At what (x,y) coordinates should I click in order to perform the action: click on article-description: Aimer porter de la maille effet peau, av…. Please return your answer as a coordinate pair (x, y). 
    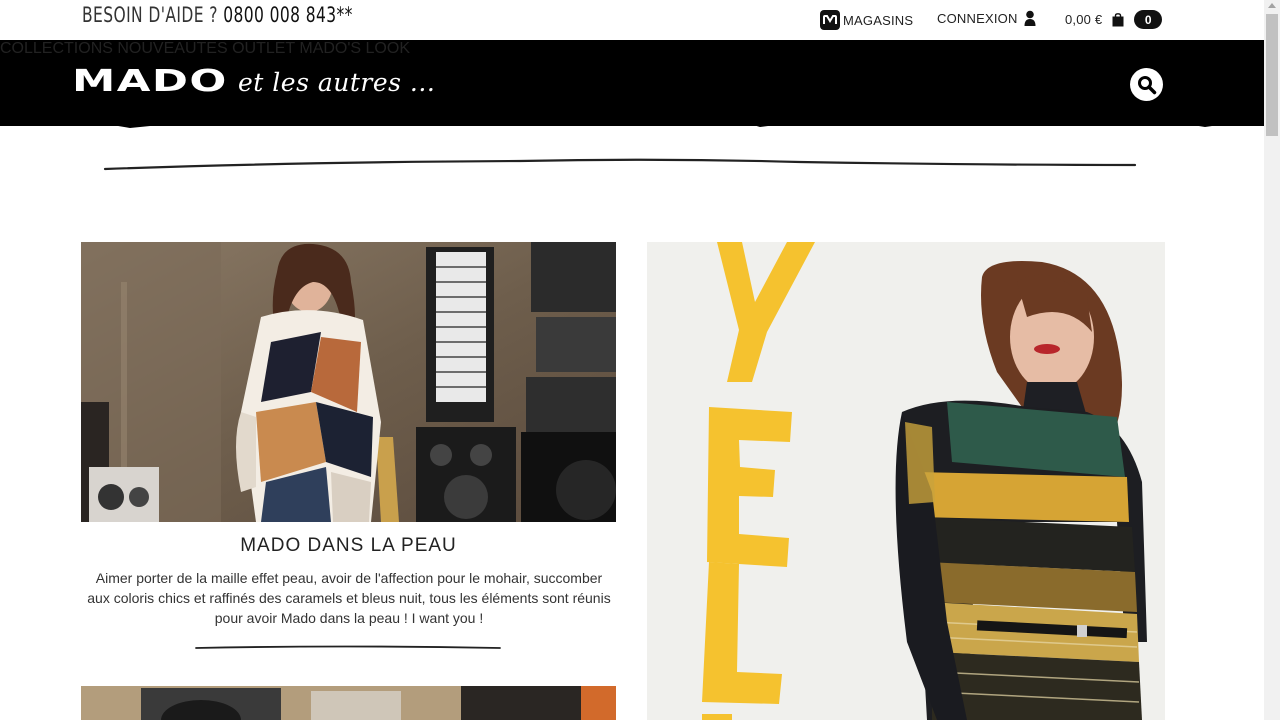
    Looking at the image, I should click on (349, 598).